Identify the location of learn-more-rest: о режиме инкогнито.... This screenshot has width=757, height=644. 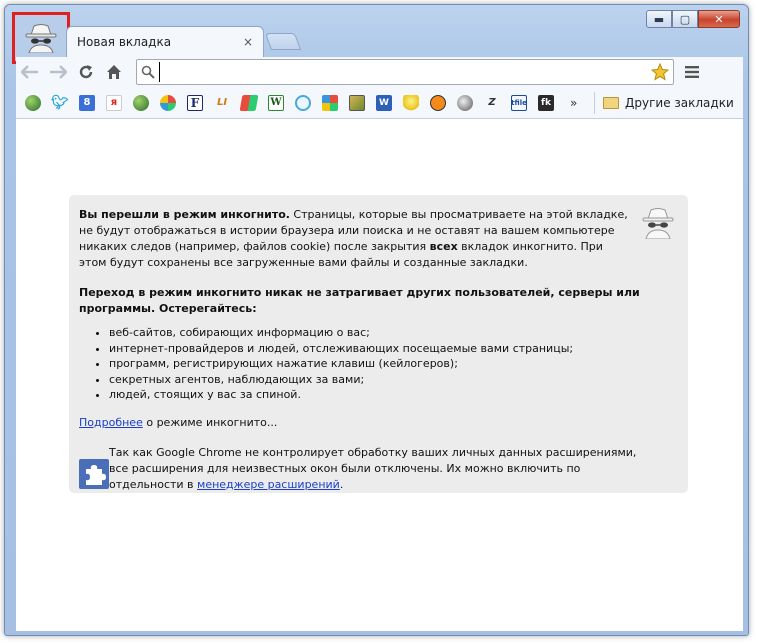
(210, 422).